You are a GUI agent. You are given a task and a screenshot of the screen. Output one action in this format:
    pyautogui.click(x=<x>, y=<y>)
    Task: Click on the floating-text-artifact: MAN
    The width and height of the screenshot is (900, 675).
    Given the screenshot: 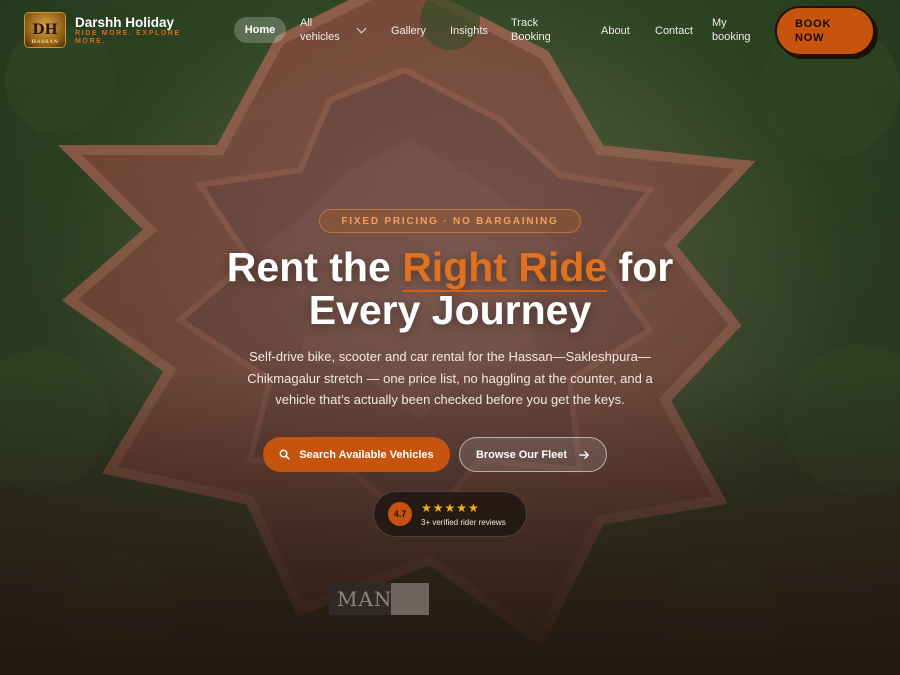 What is the action you would take?
    pyautogui.click(x=379, y=599)
    